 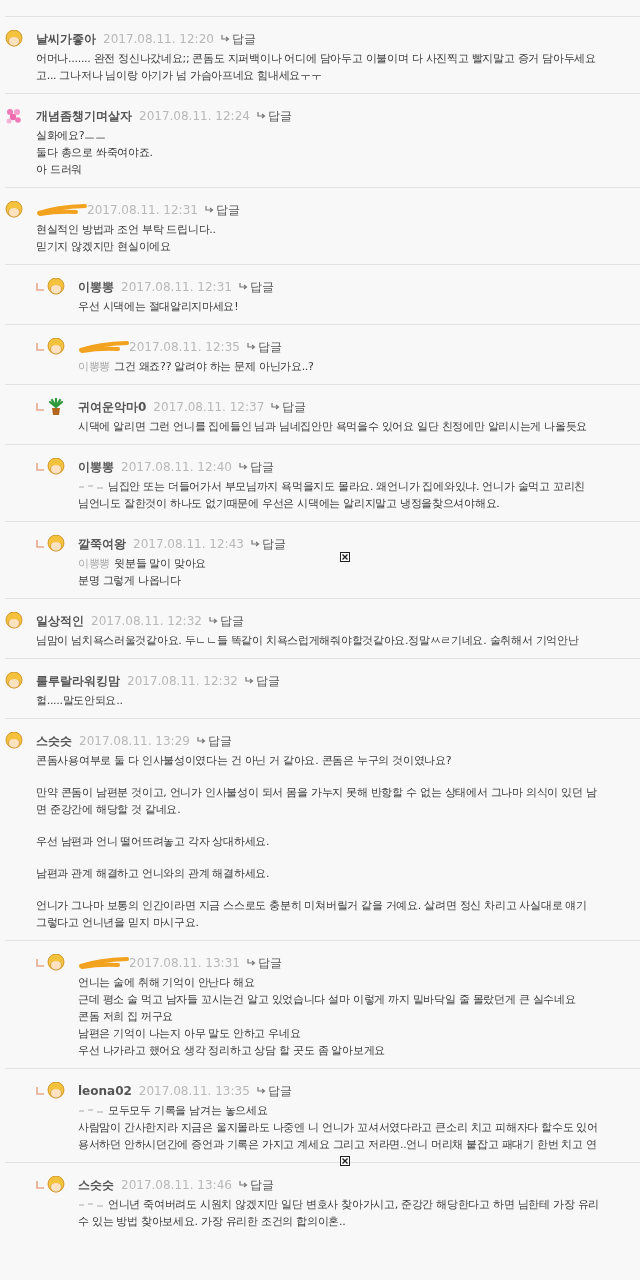 What do you see at coordinates (338, 1128) in the screenshot?
I see `comment-text: 사람맘이 간사한지라 지금은 울지몰라도 나중엔 니 언니가 꼬셔서였다라고 큰소리 치고 피해자다 할수도 있어` at bounding box center [338, 1128].